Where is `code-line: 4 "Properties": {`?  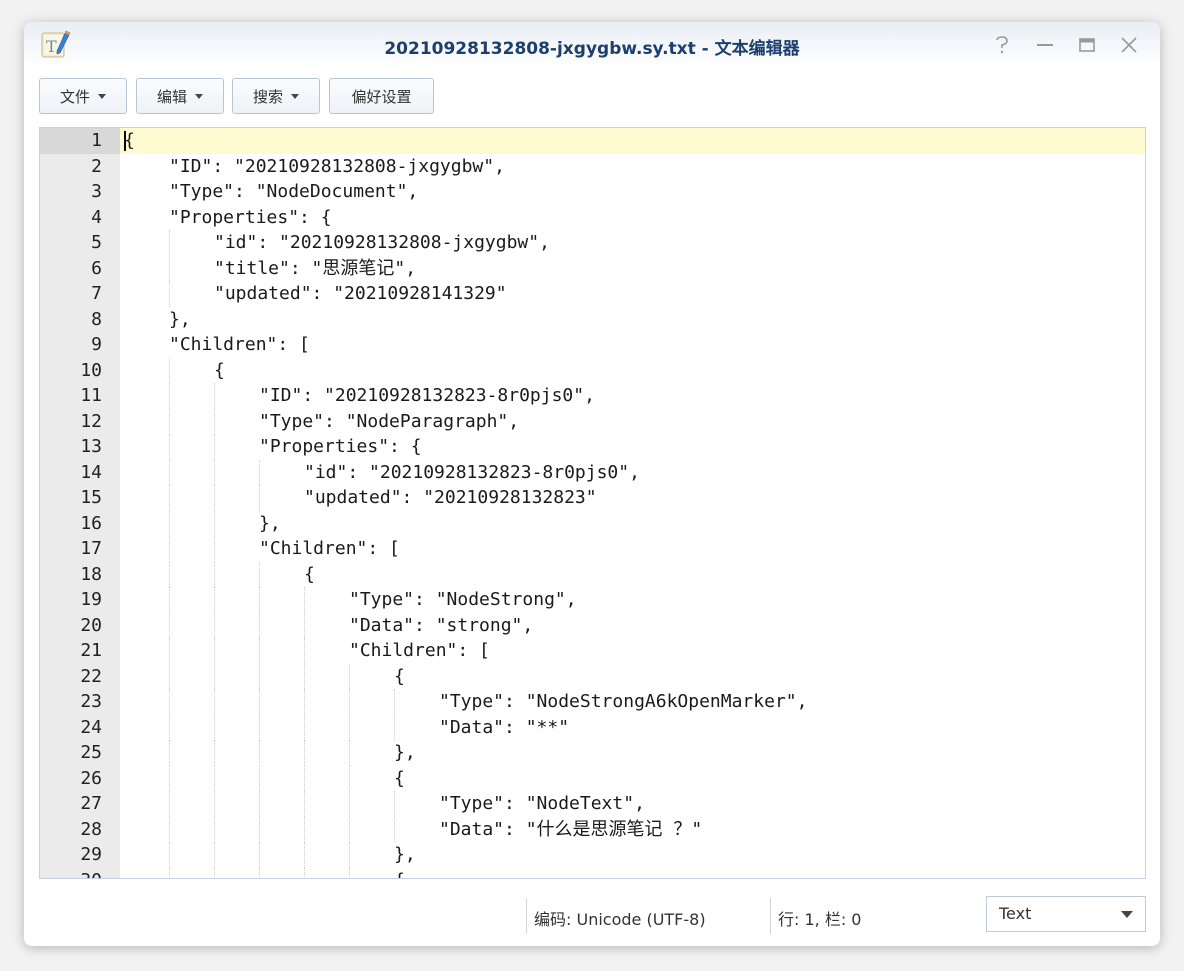 code-line: 4 "Properties": { is located at coordinates (592, 217).